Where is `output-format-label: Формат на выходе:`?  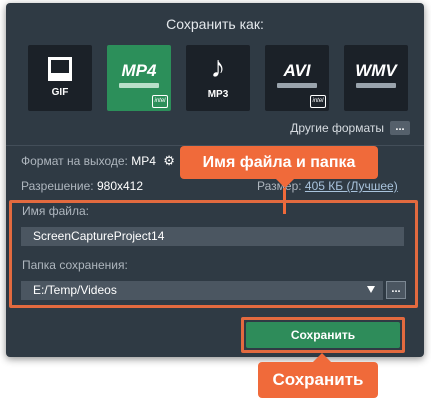 output-format-label: Формат на выходе: is located at coordinates (74, 161).